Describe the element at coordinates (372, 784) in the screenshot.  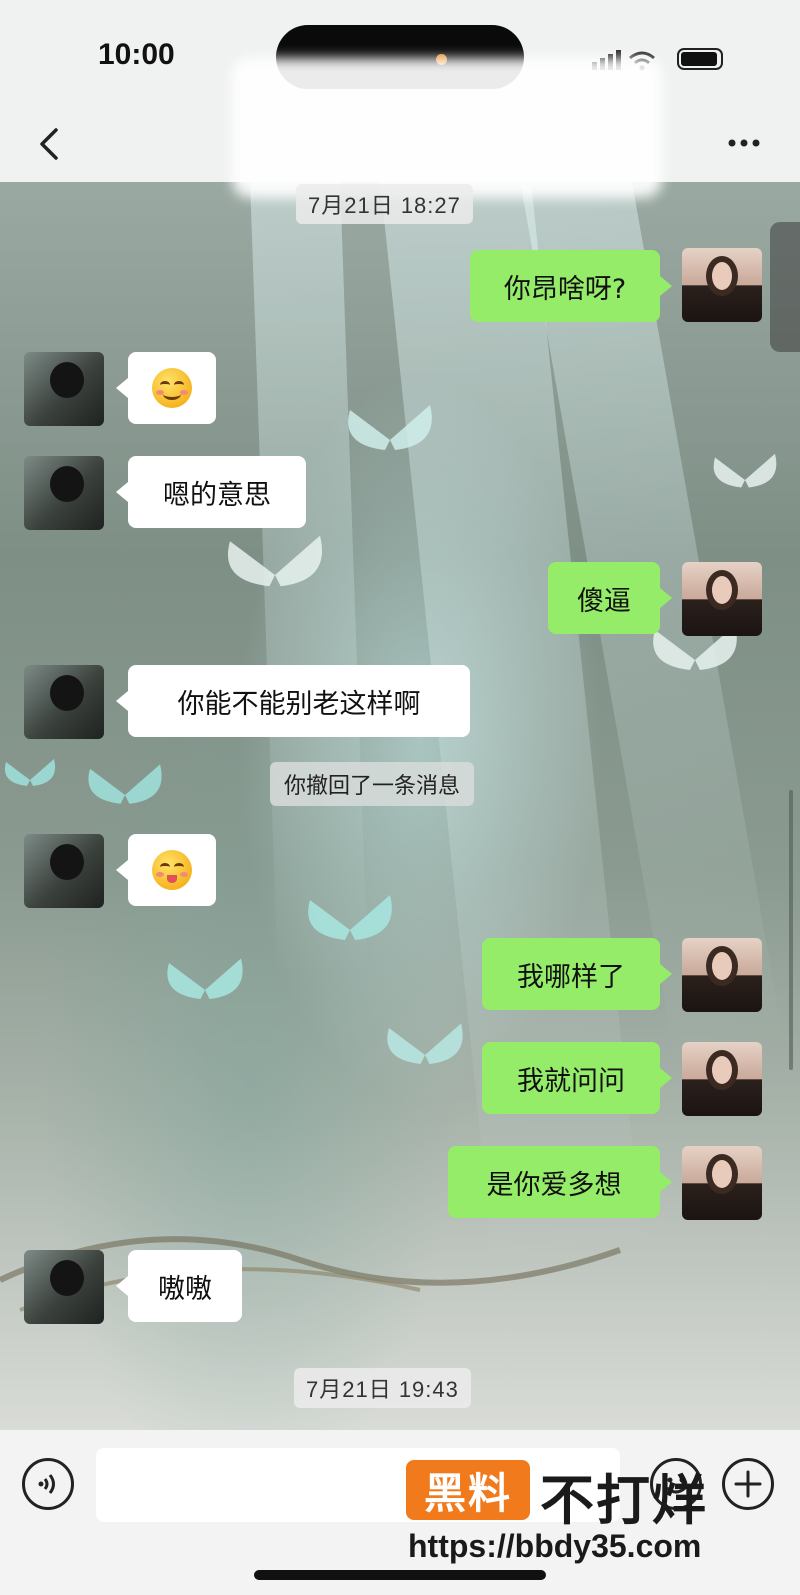
I see `recall-notice: 你撤回了一条消息` at that location.